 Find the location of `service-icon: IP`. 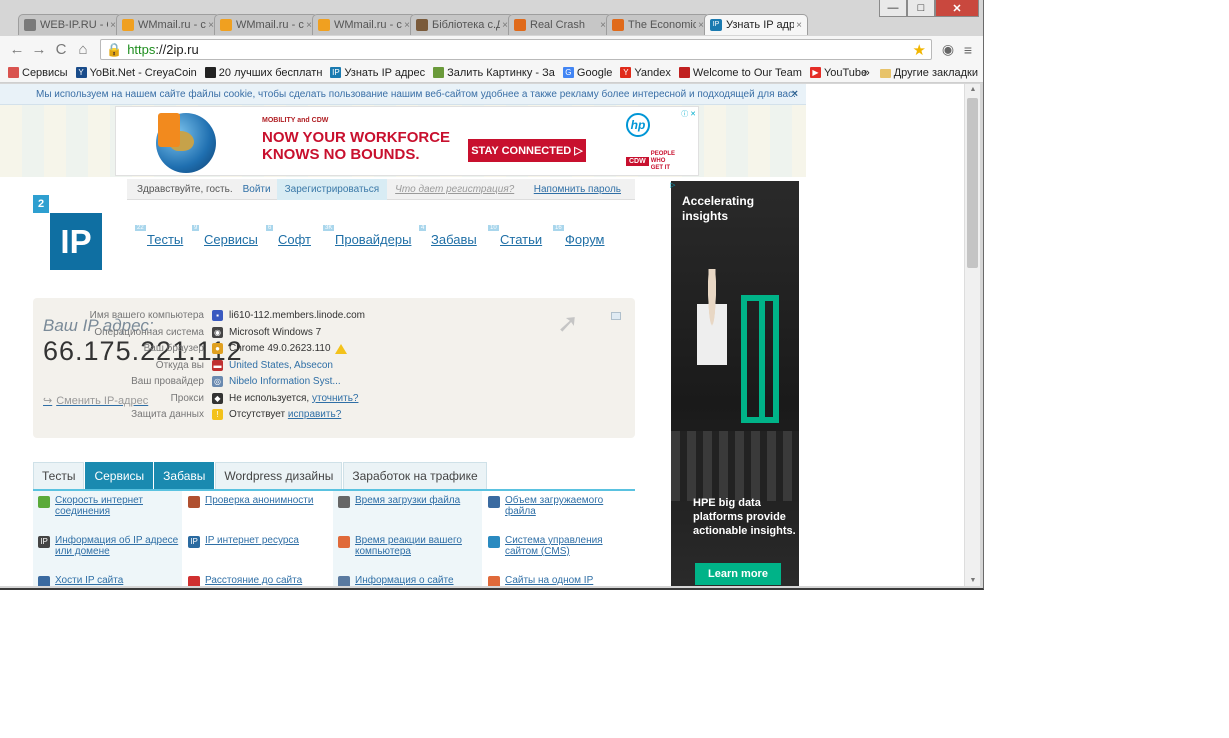

service-icon: IP is located at coordinates (44, 542).